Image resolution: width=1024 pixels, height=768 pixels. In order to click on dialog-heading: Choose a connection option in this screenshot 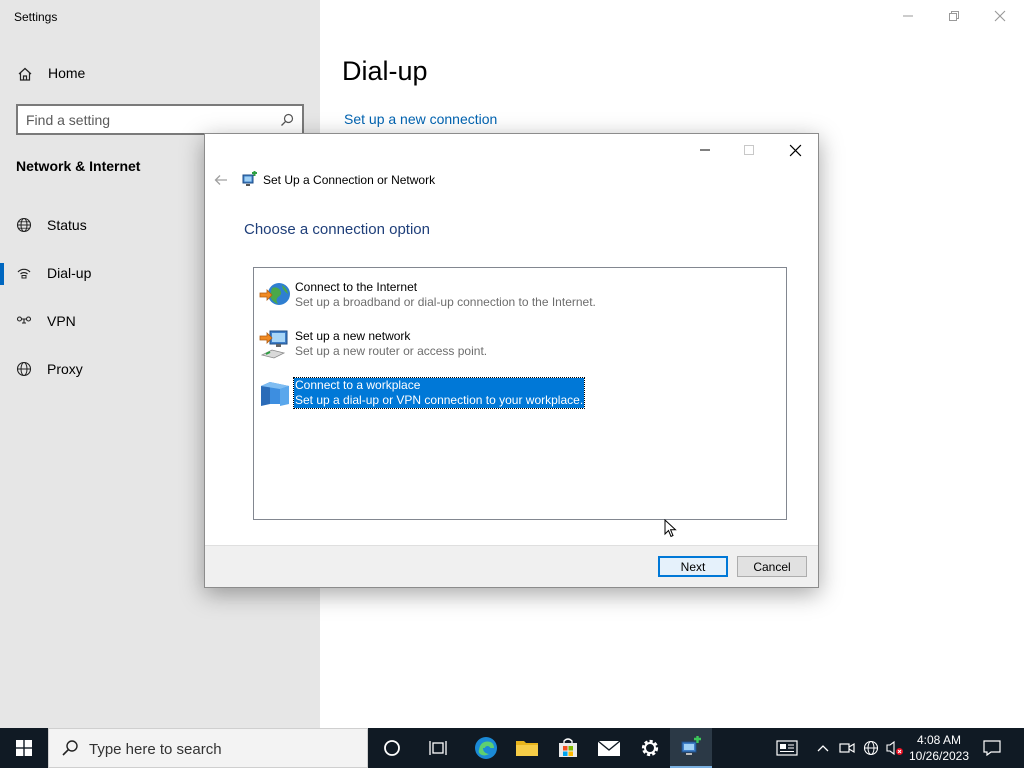, I will do `click(337, 229)`.